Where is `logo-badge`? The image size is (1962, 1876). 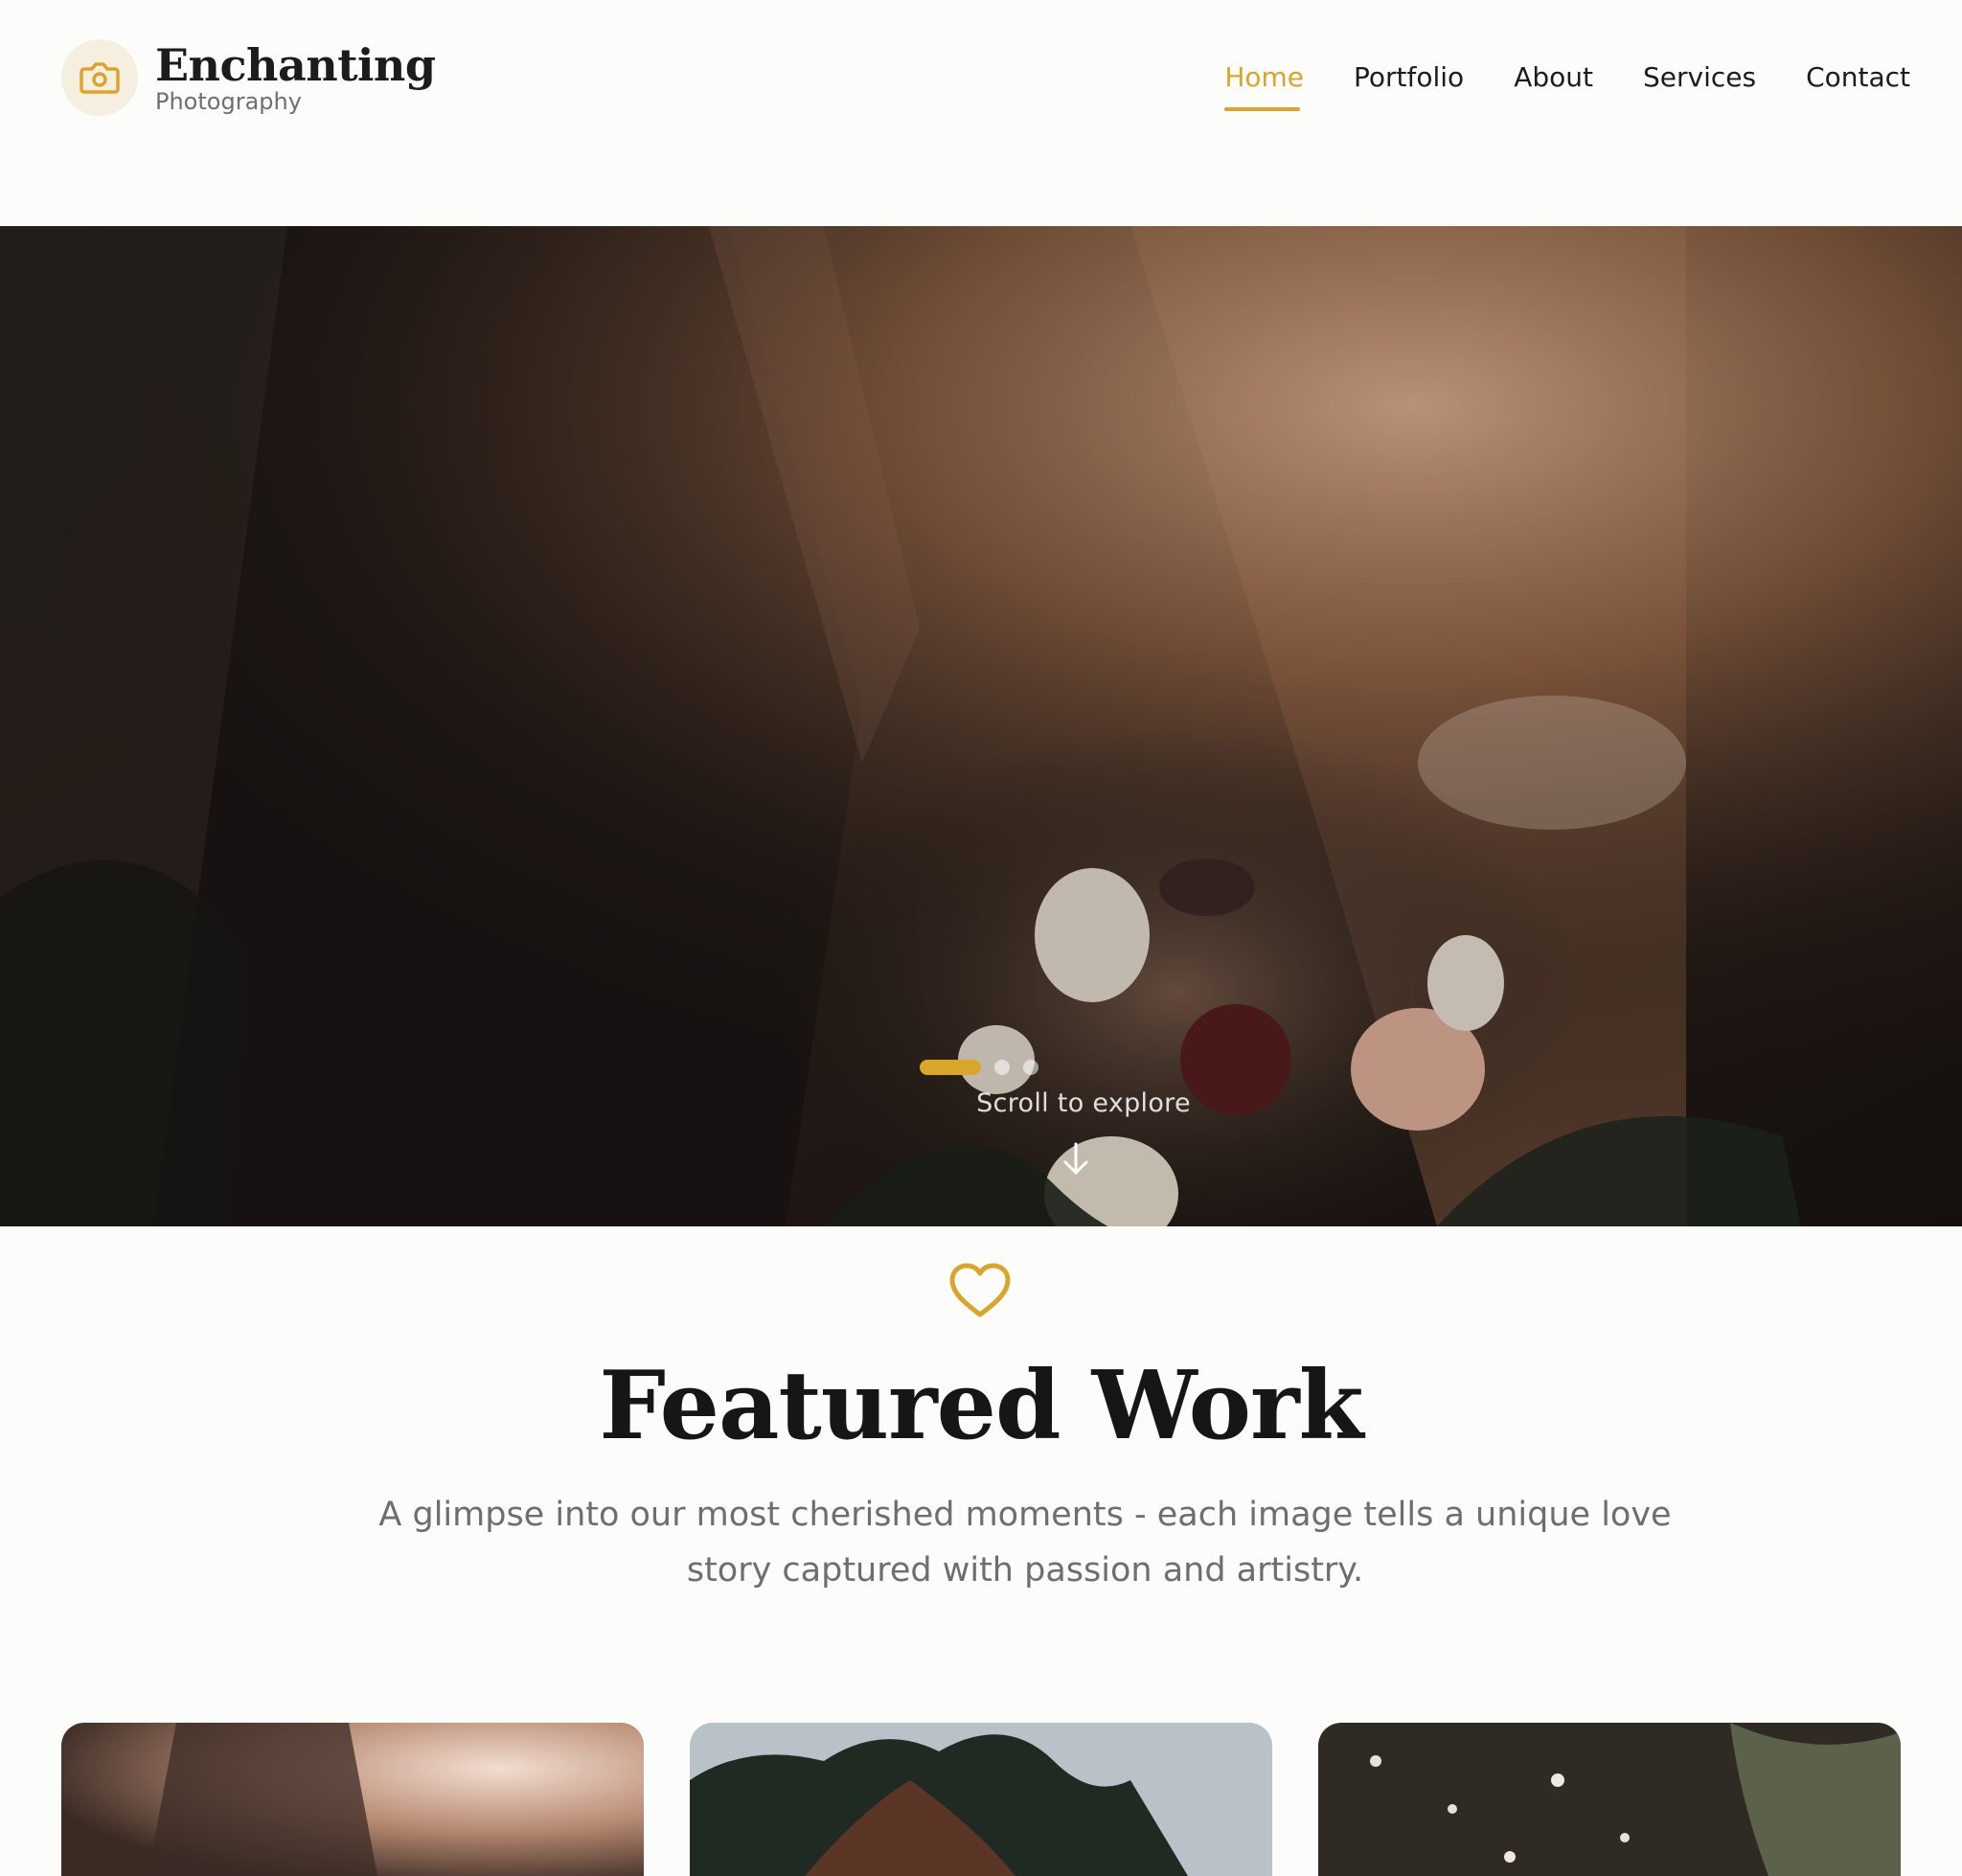 logo-badge is located at coordinates (100, 77).